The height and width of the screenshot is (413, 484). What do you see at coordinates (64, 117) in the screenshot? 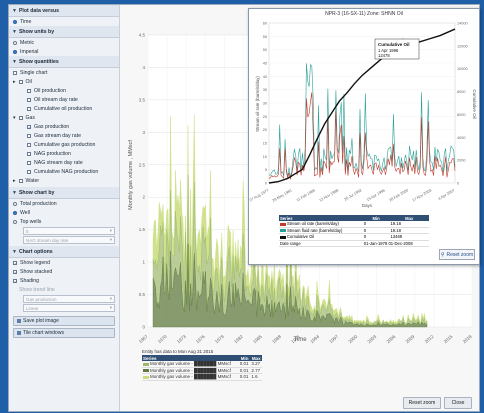
I see `tree-gas: ▾ Gas` at bounding box center [64, 117].